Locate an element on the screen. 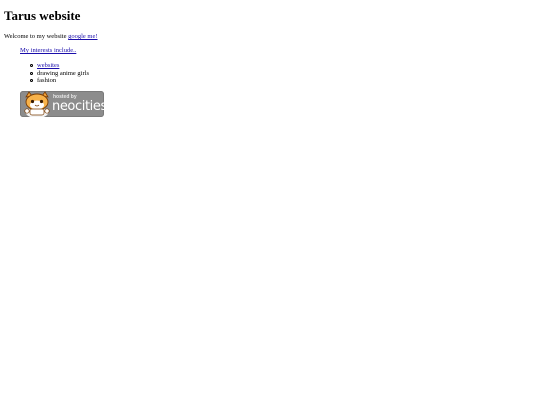 This screenshot has width=540, height=405. badge-brand-text: neocities is located at coordinates (78, 106).